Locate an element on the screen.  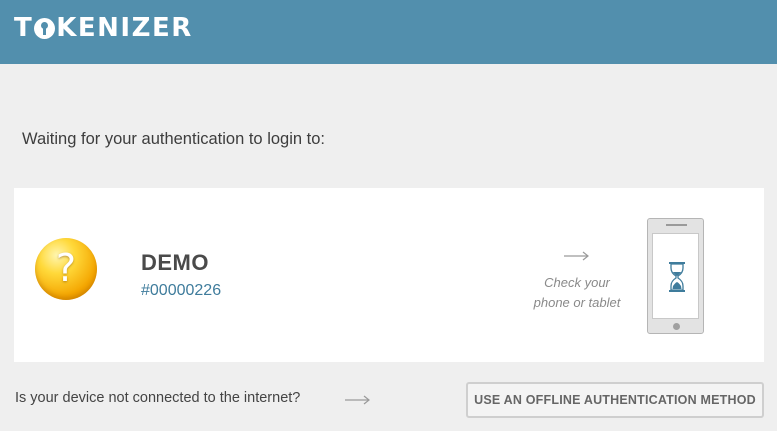
phone-home-button is located at coordinates (676, 326).